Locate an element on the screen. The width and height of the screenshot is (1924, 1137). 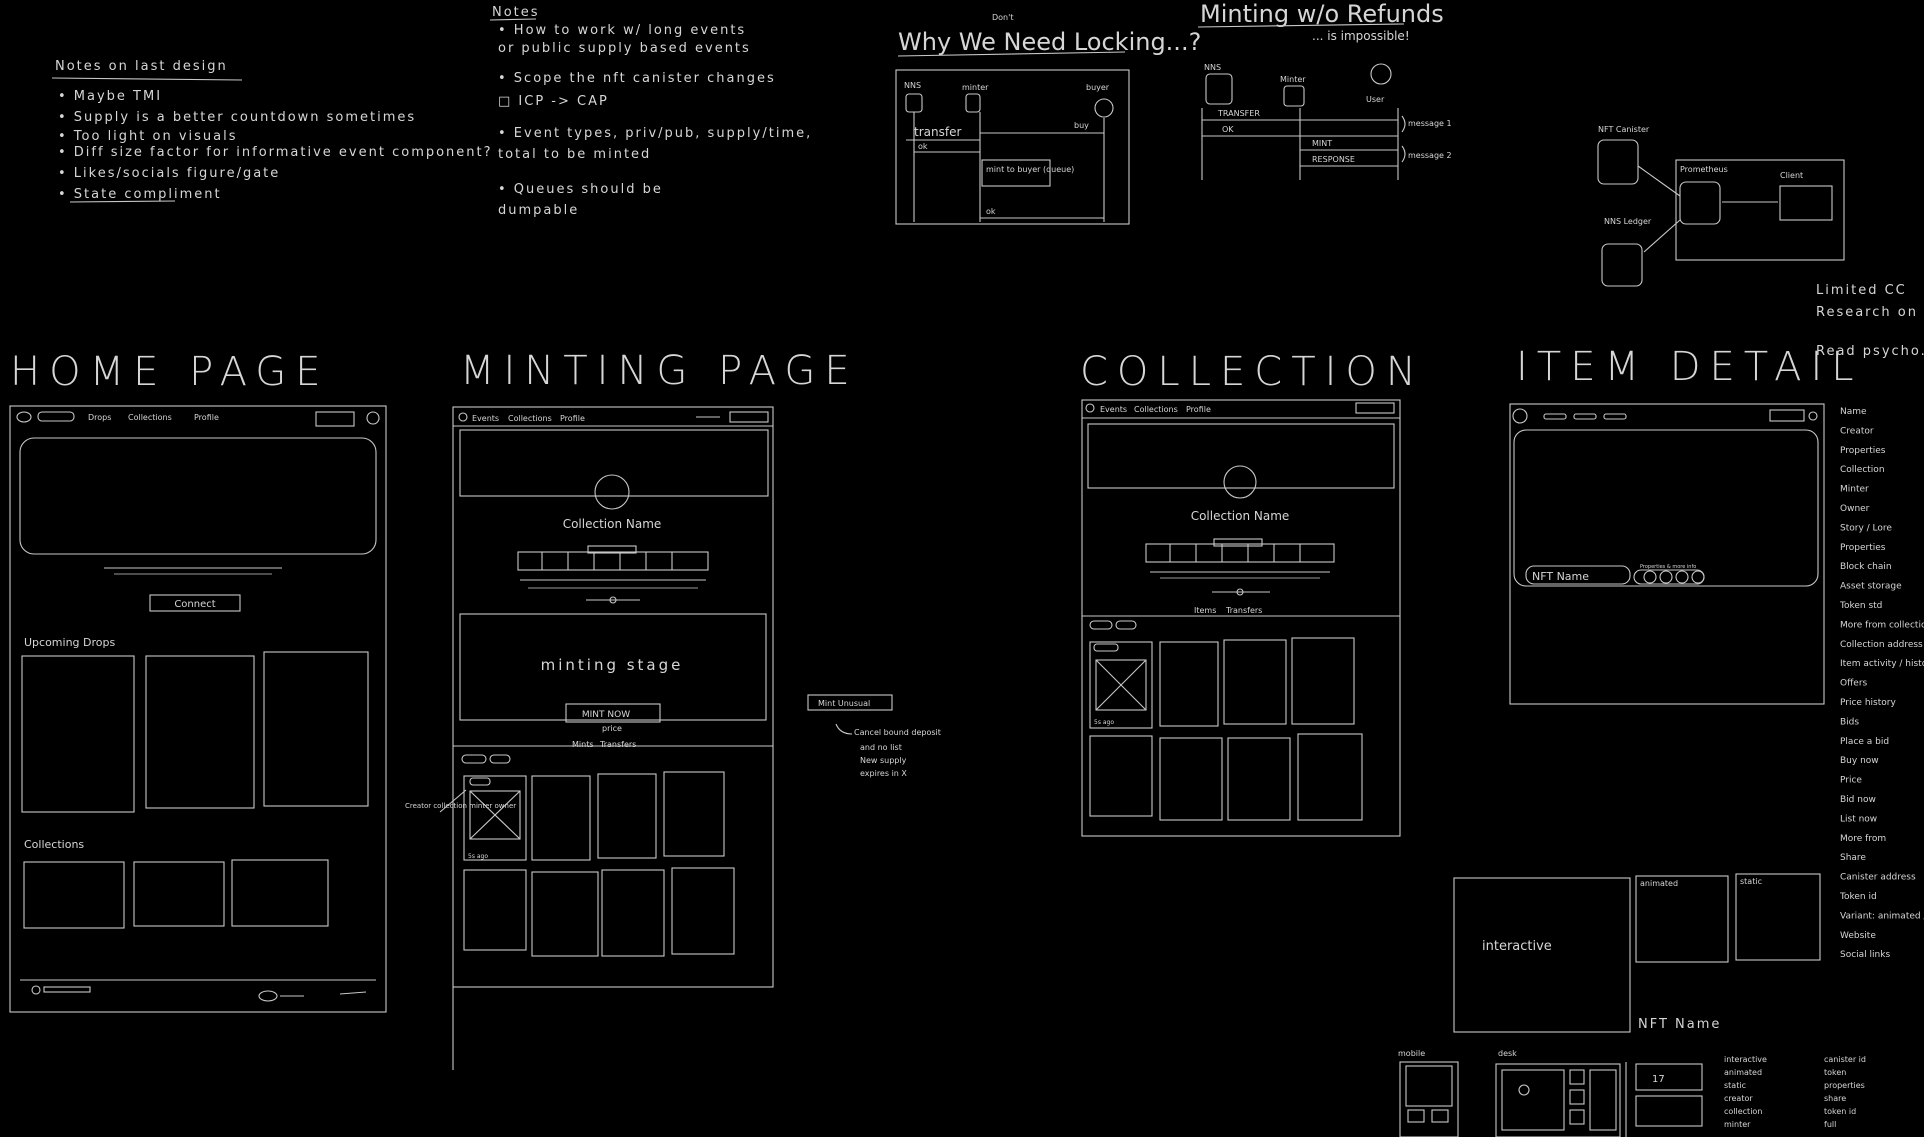
desktop-layout is located at coordinates (1558, 1100).